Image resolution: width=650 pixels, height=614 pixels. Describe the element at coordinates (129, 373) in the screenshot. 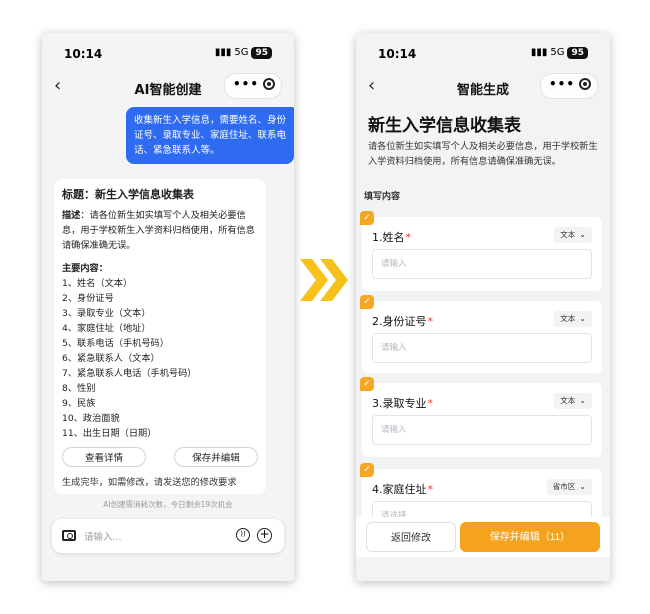

I see `list-item: 7、紧急联系人电话（手机号码）` at that location.